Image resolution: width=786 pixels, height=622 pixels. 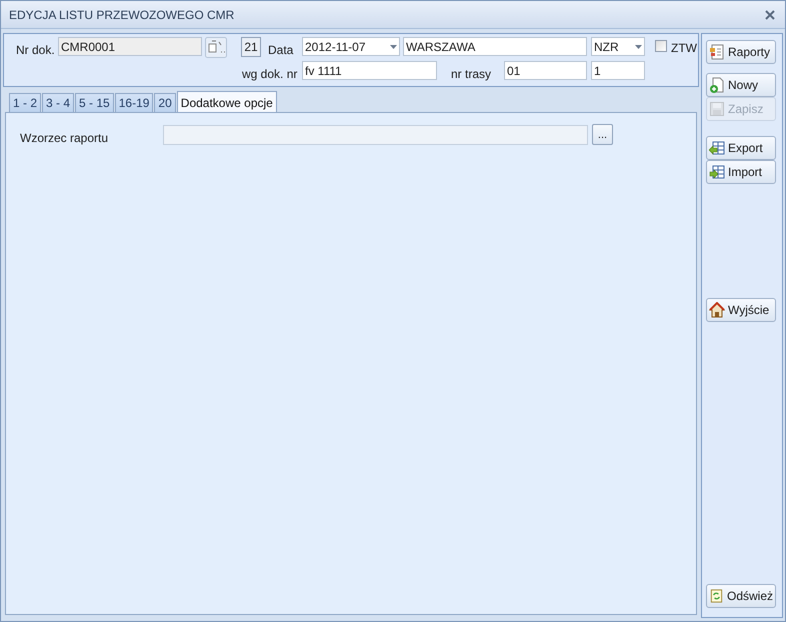 What do you see at coordinates (94, 102) in the screenshot?
I see `tab: 5 - 15` at bounding box center [94, 102].